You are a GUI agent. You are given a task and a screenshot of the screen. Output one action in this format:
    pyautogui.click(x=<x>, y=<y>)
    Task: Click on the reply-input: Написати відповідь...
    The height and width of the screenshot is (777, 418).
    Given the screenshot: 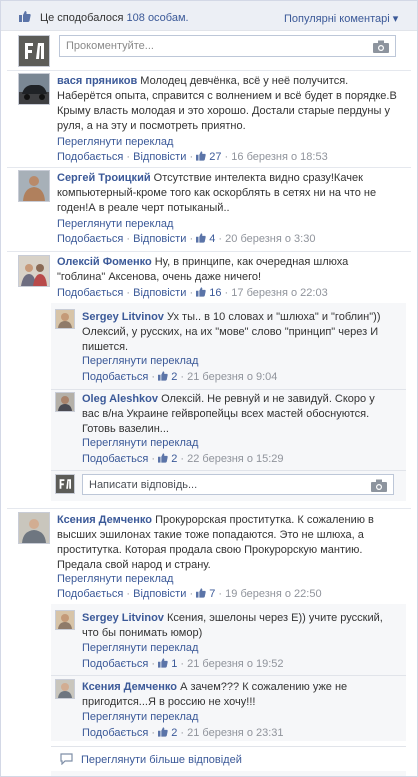 What is the action you would take?
    pyautogui.click(x=238, y=484)
    